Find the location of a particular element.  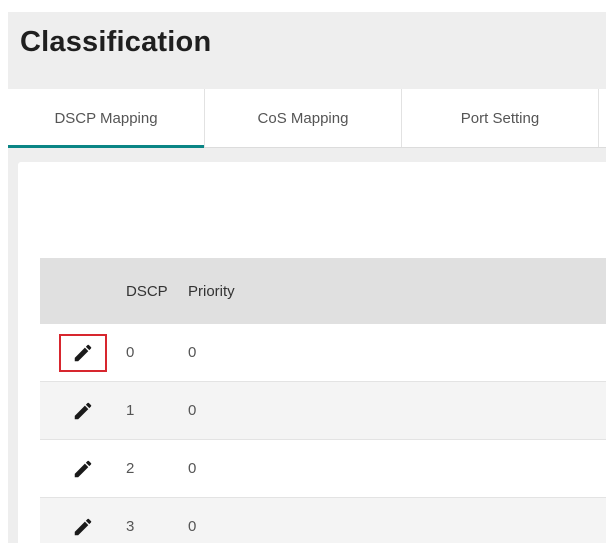

table-header: DSCP Priority is located at coordinates (323, 291).